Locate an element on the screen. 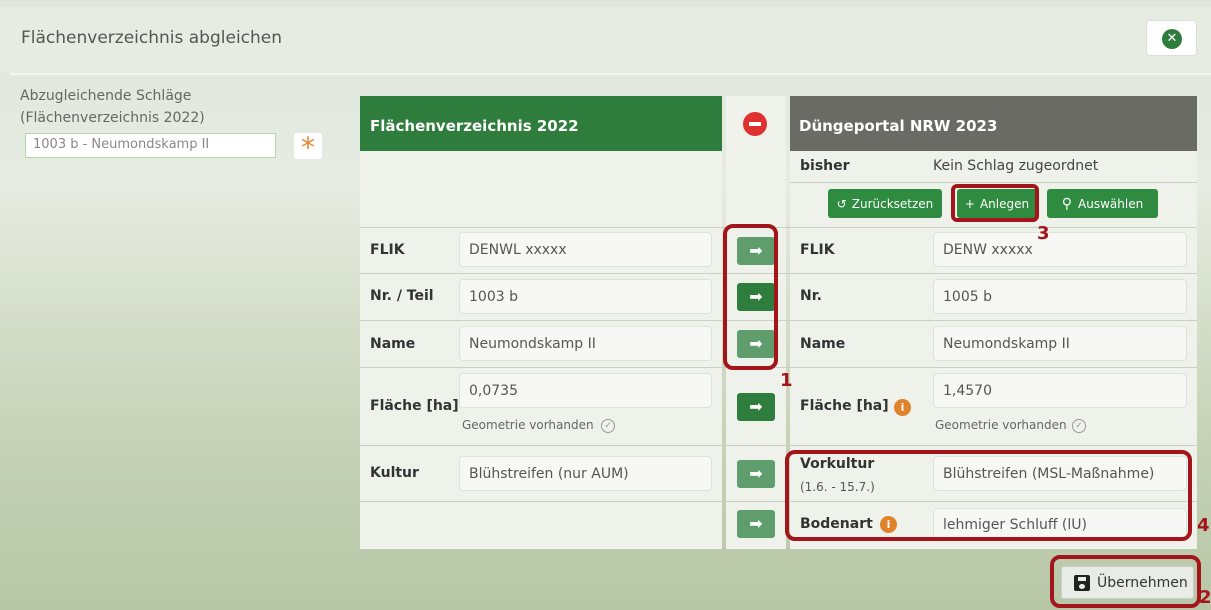 This screenshot has height=610, width=1211. target-flik-field: DENW xxxxx is located at coordinates (1060, 249).